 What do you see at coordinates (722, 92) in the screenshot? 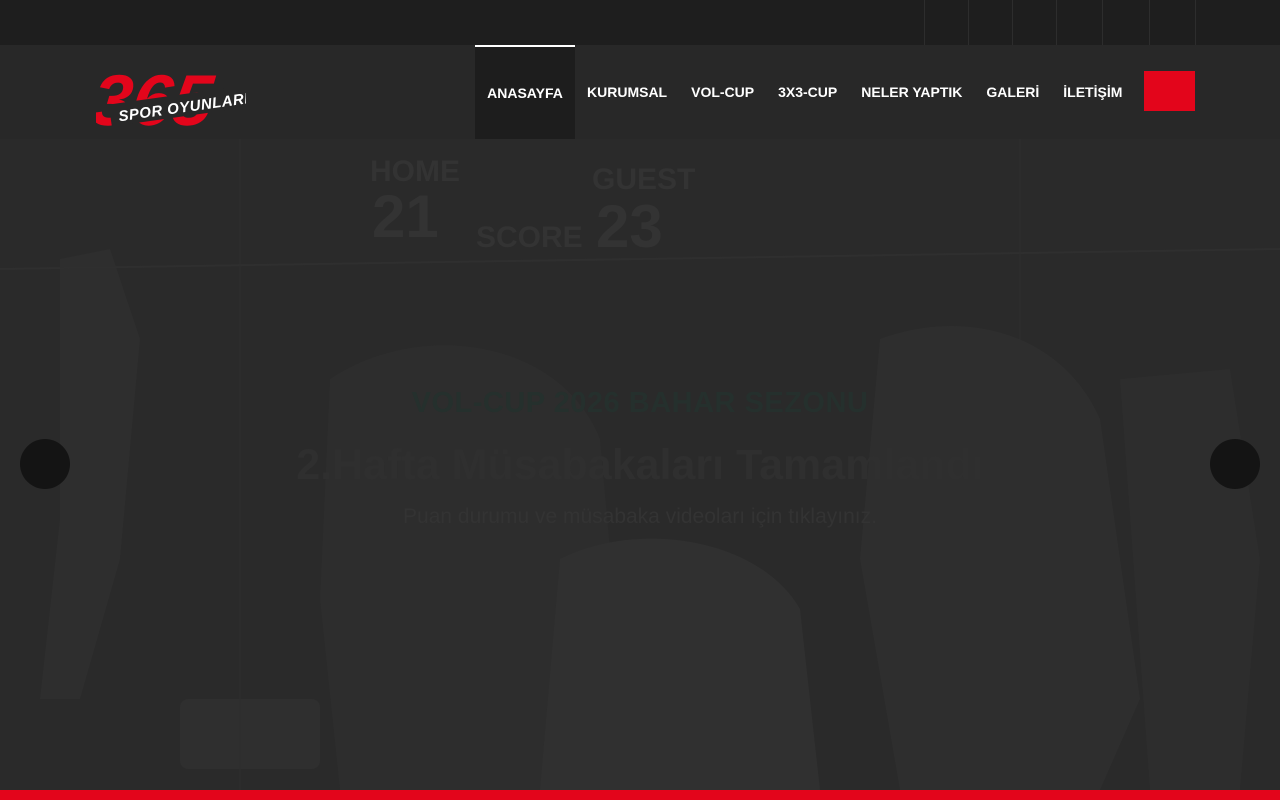
I see `nav-item-vol-cup: VOL-CUP` at bounding box center [722, 92].